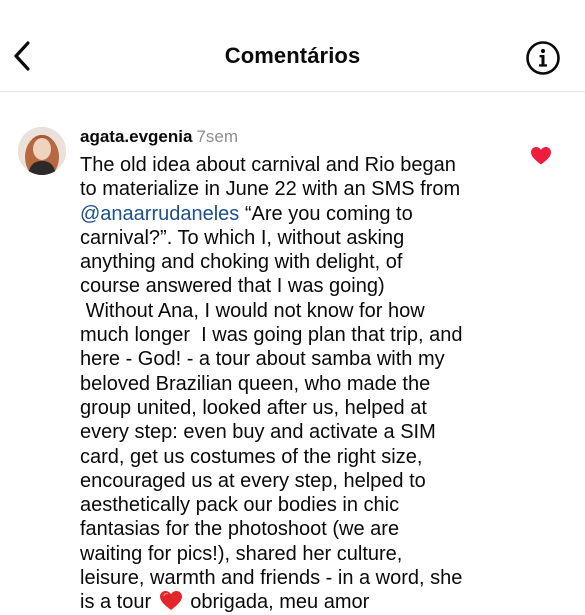  Describe the element at coordinates (277, 602) in the screenshot. I see `comment-text-segment: obrigada, meu amor` at that location.